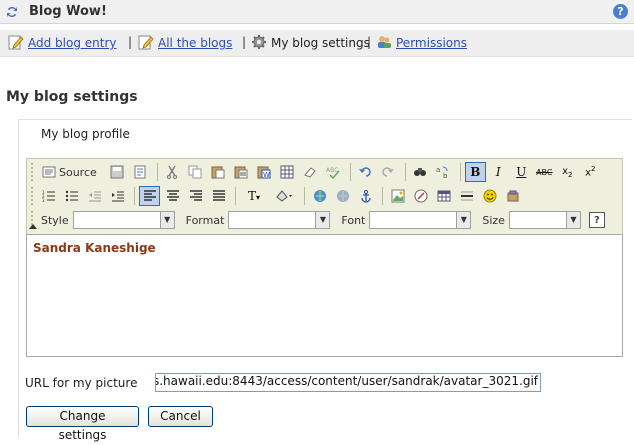 Image resolution: width=634 pixels, height=445 pixels. Describe the element at coordinates (94, 248) in the screenshot. I see `editor-text: Sandra Kaneshige` at that location.